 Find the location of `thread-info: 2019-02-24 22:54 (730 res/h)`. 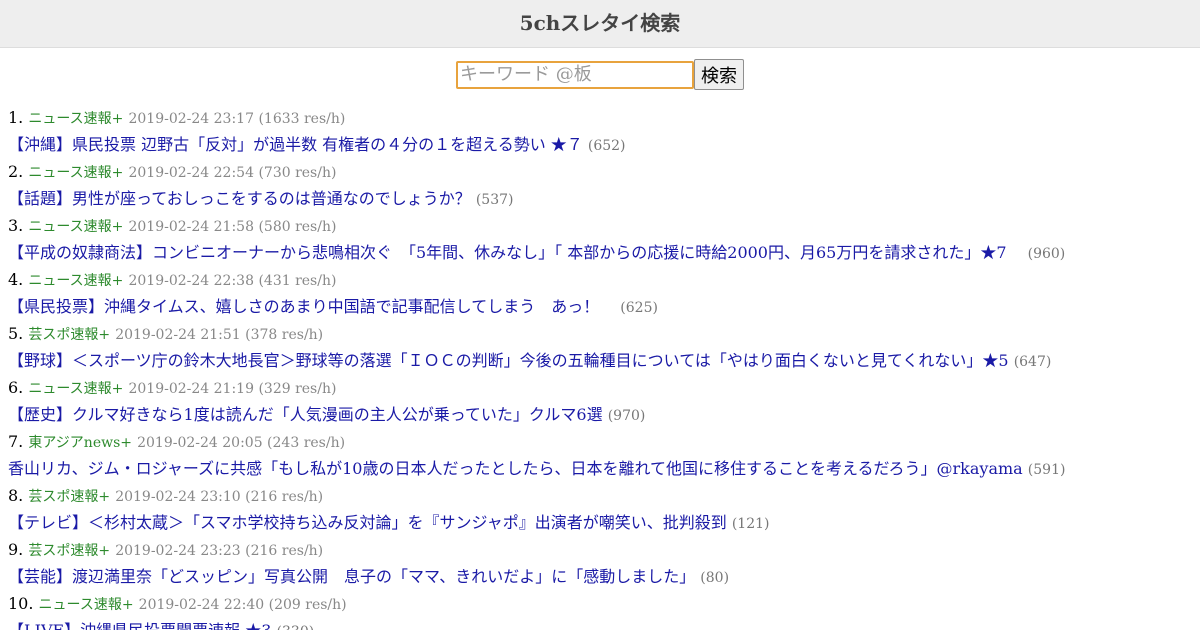

thread-info: 2019-02-24 22:54 (730 res/h) is located at coordinates (232, 173).